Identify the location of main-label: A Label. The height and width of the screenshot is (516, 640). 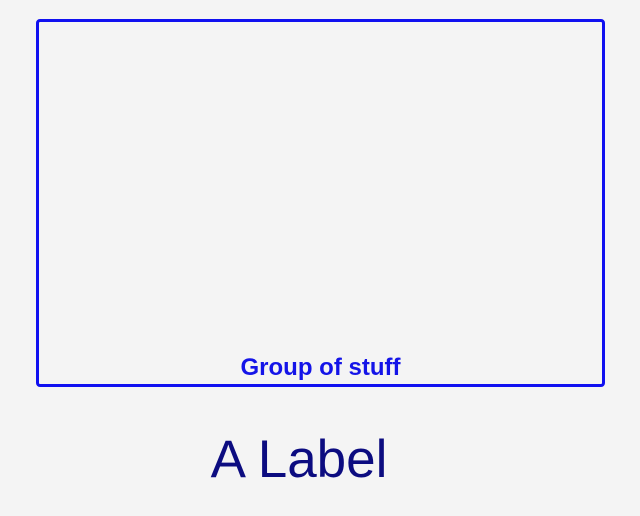
(299, 459).